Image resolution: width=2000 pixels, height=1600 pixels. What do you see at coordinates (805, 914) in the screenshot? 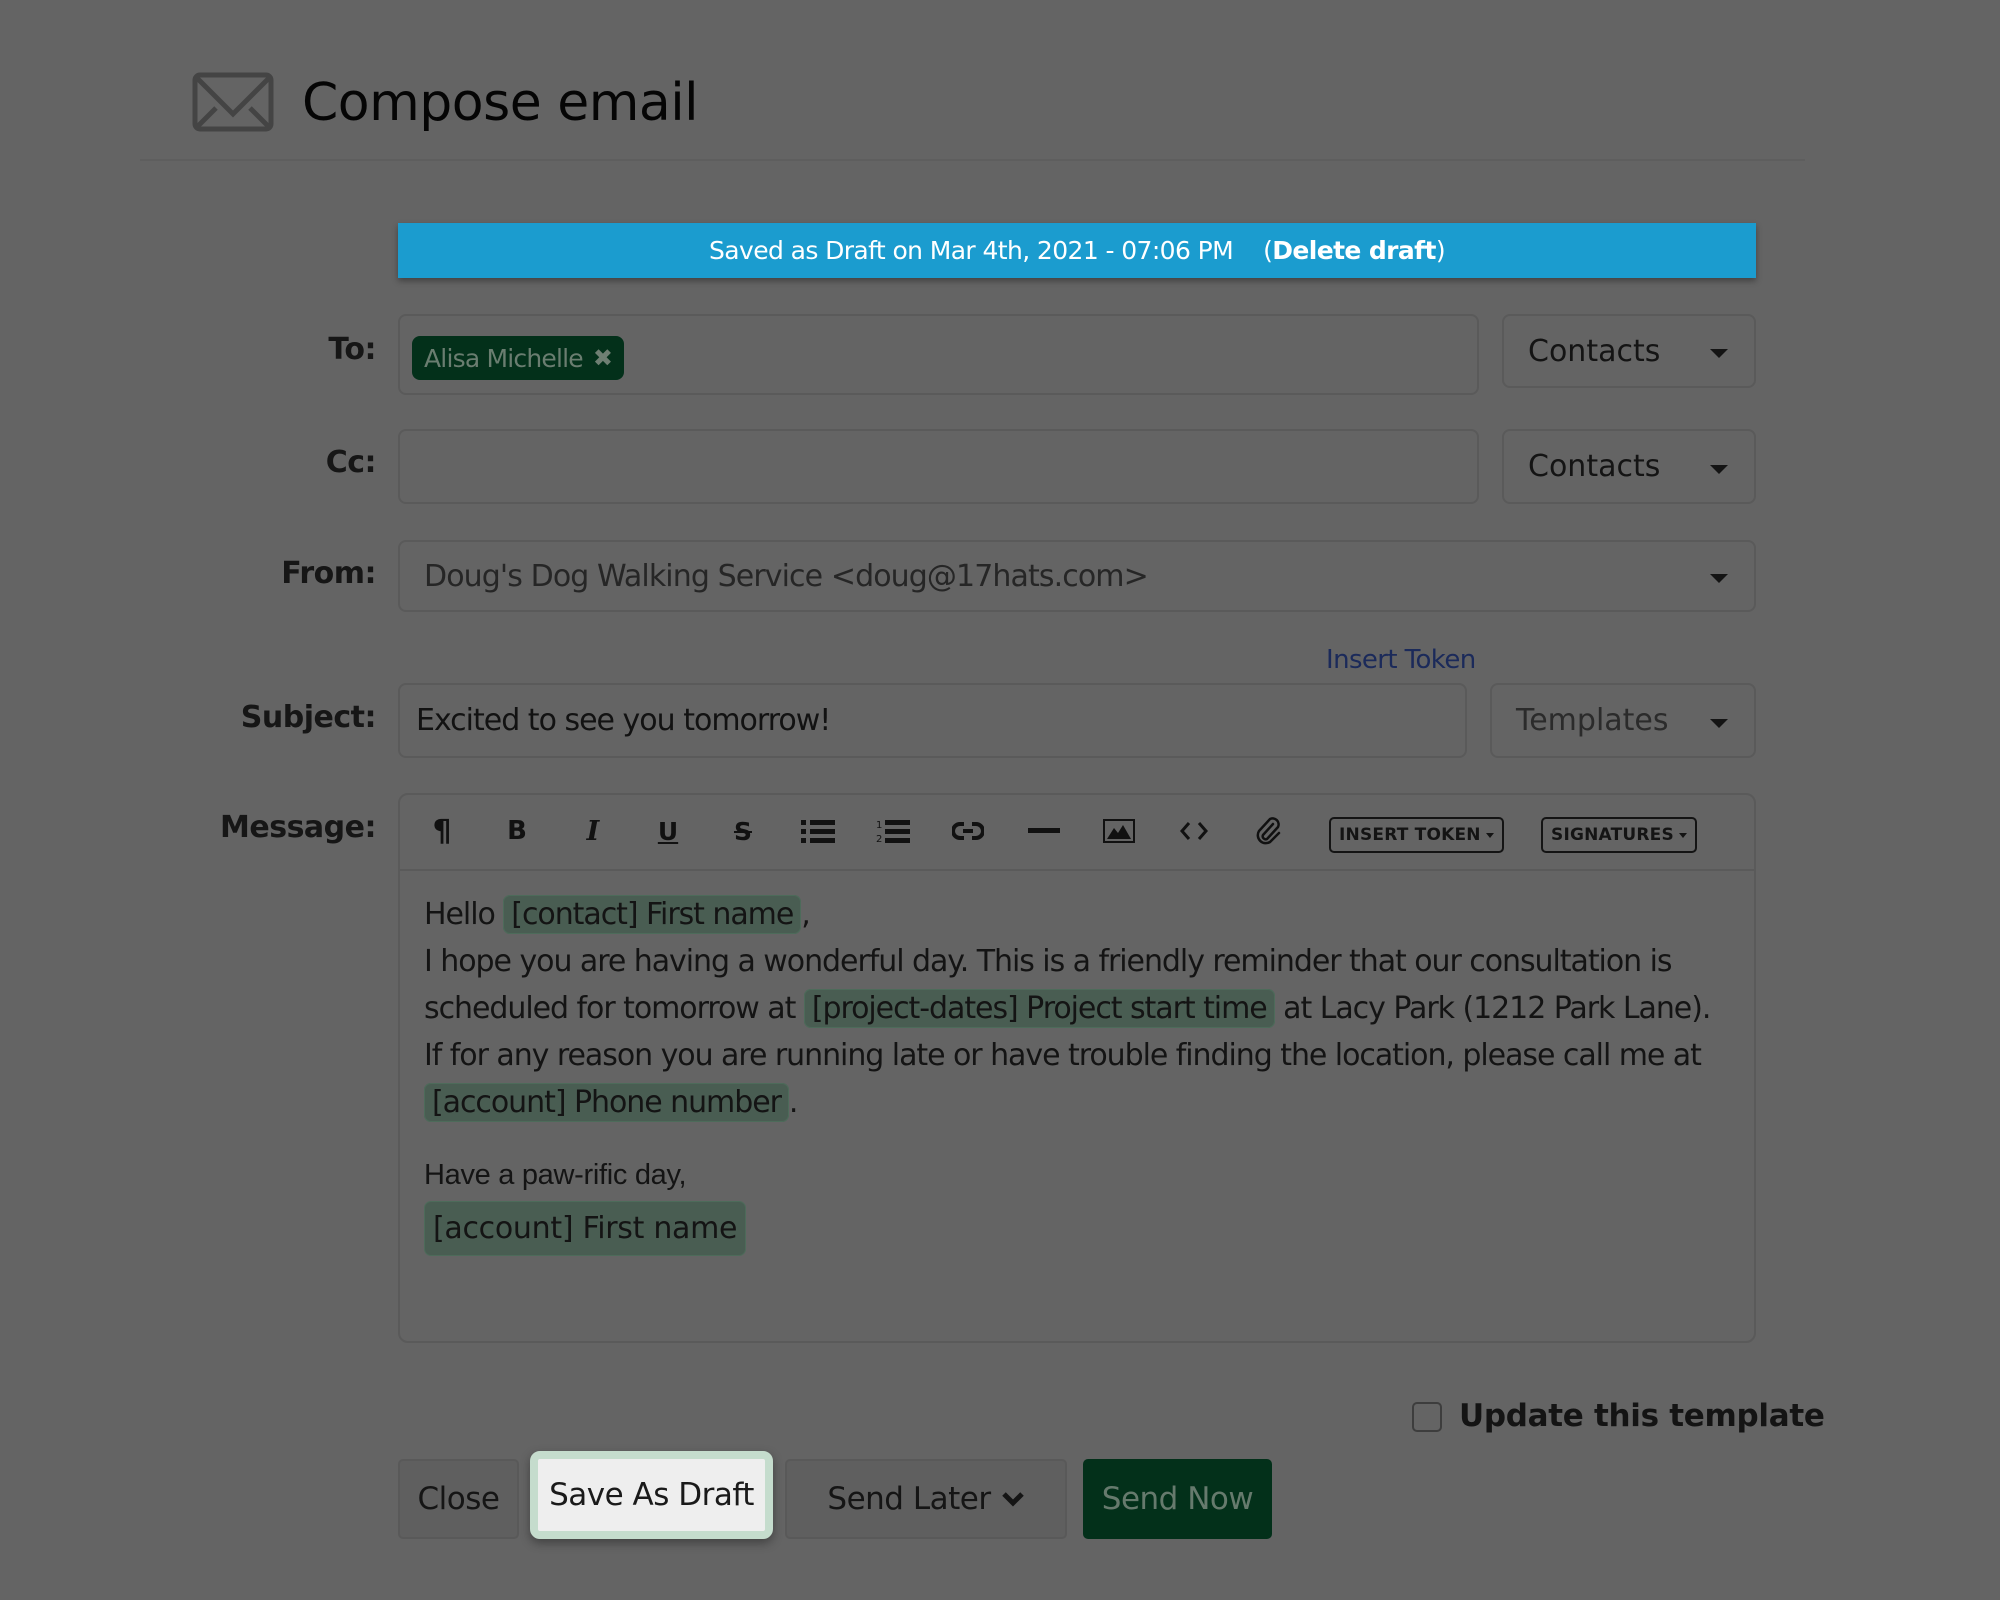
I see `greeting-comma: ,` at bounding box center [805, 914].